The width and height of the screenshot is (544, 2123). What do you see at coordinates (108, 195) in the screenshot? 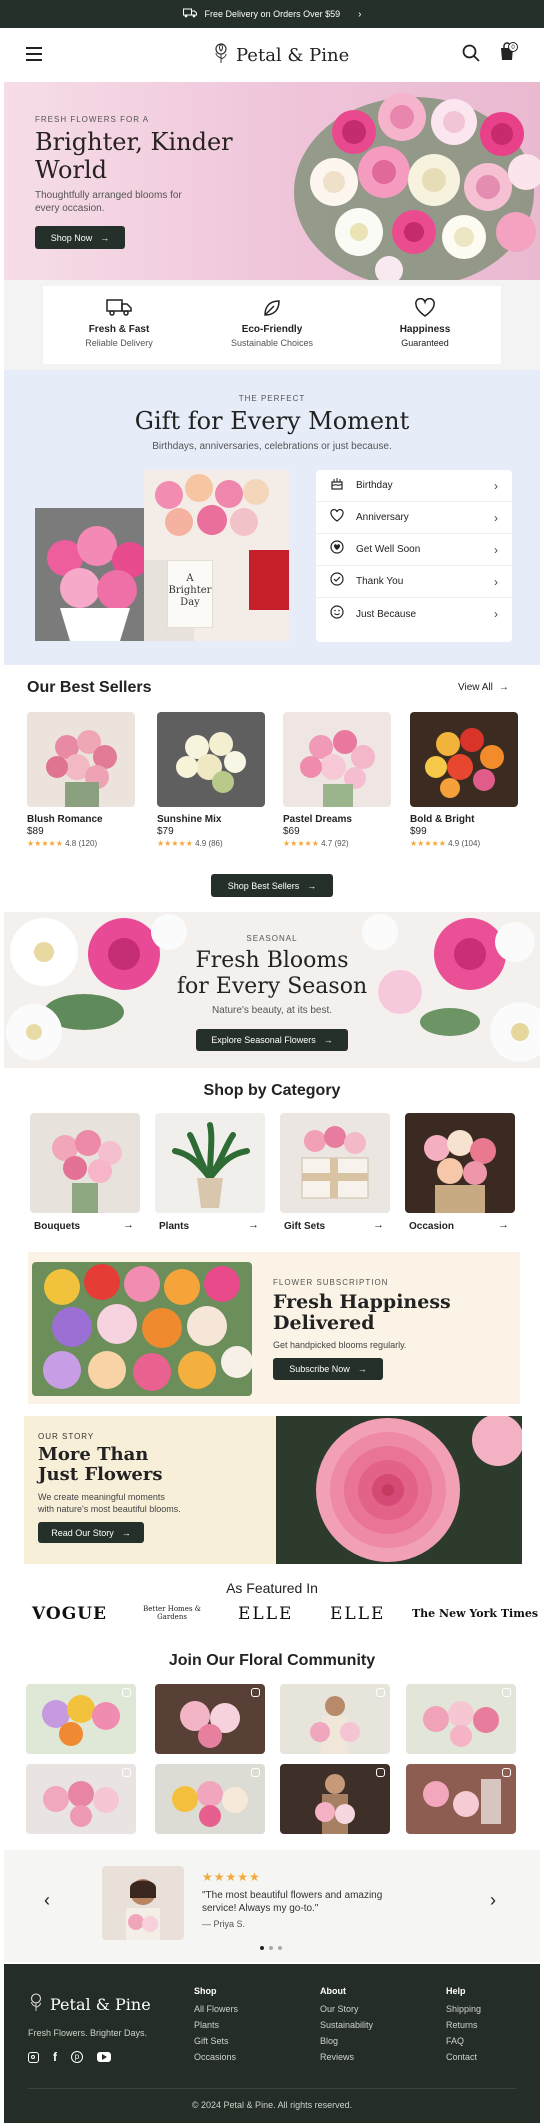
I see `hero-subtitle-1: Thoughtfully arranged blooms for` at bounding box center [108, 195].